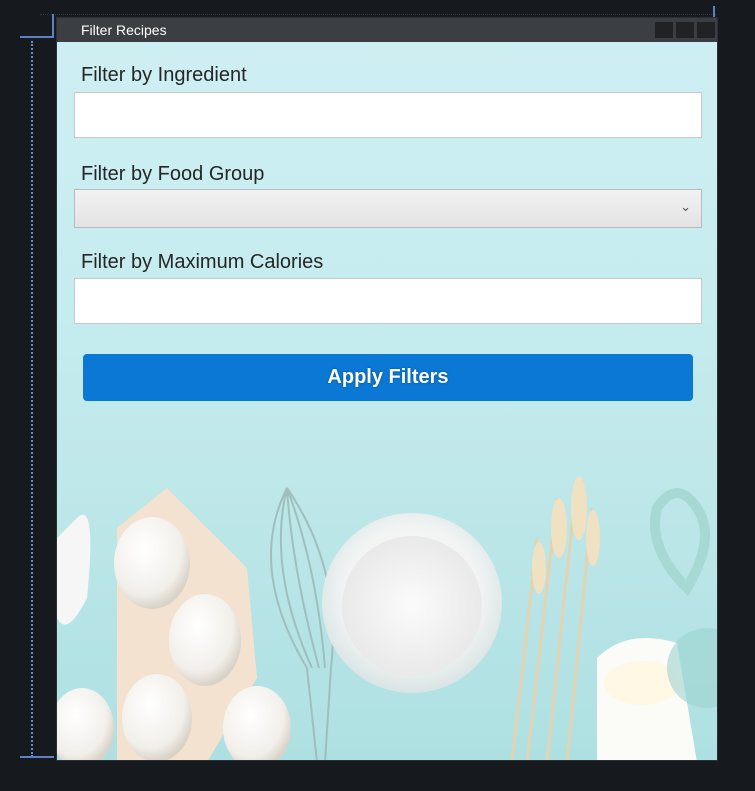 The width and height of the screenshot is (755, 791). I want to click on flour, so click(412, 606).